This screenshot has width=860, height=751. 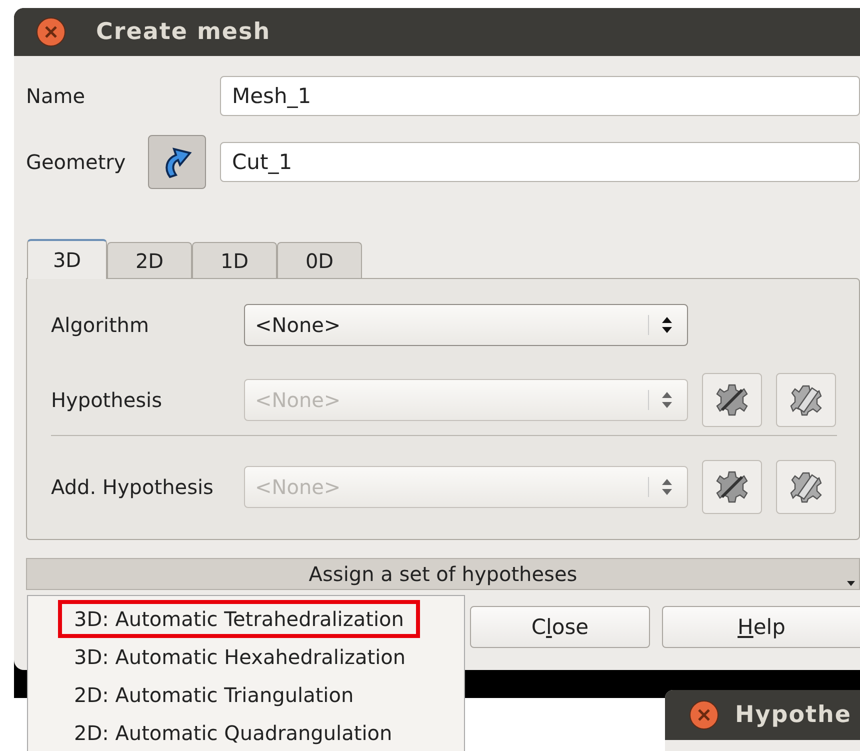 I want to click on tab: 2D, so click(x=149, y=260).